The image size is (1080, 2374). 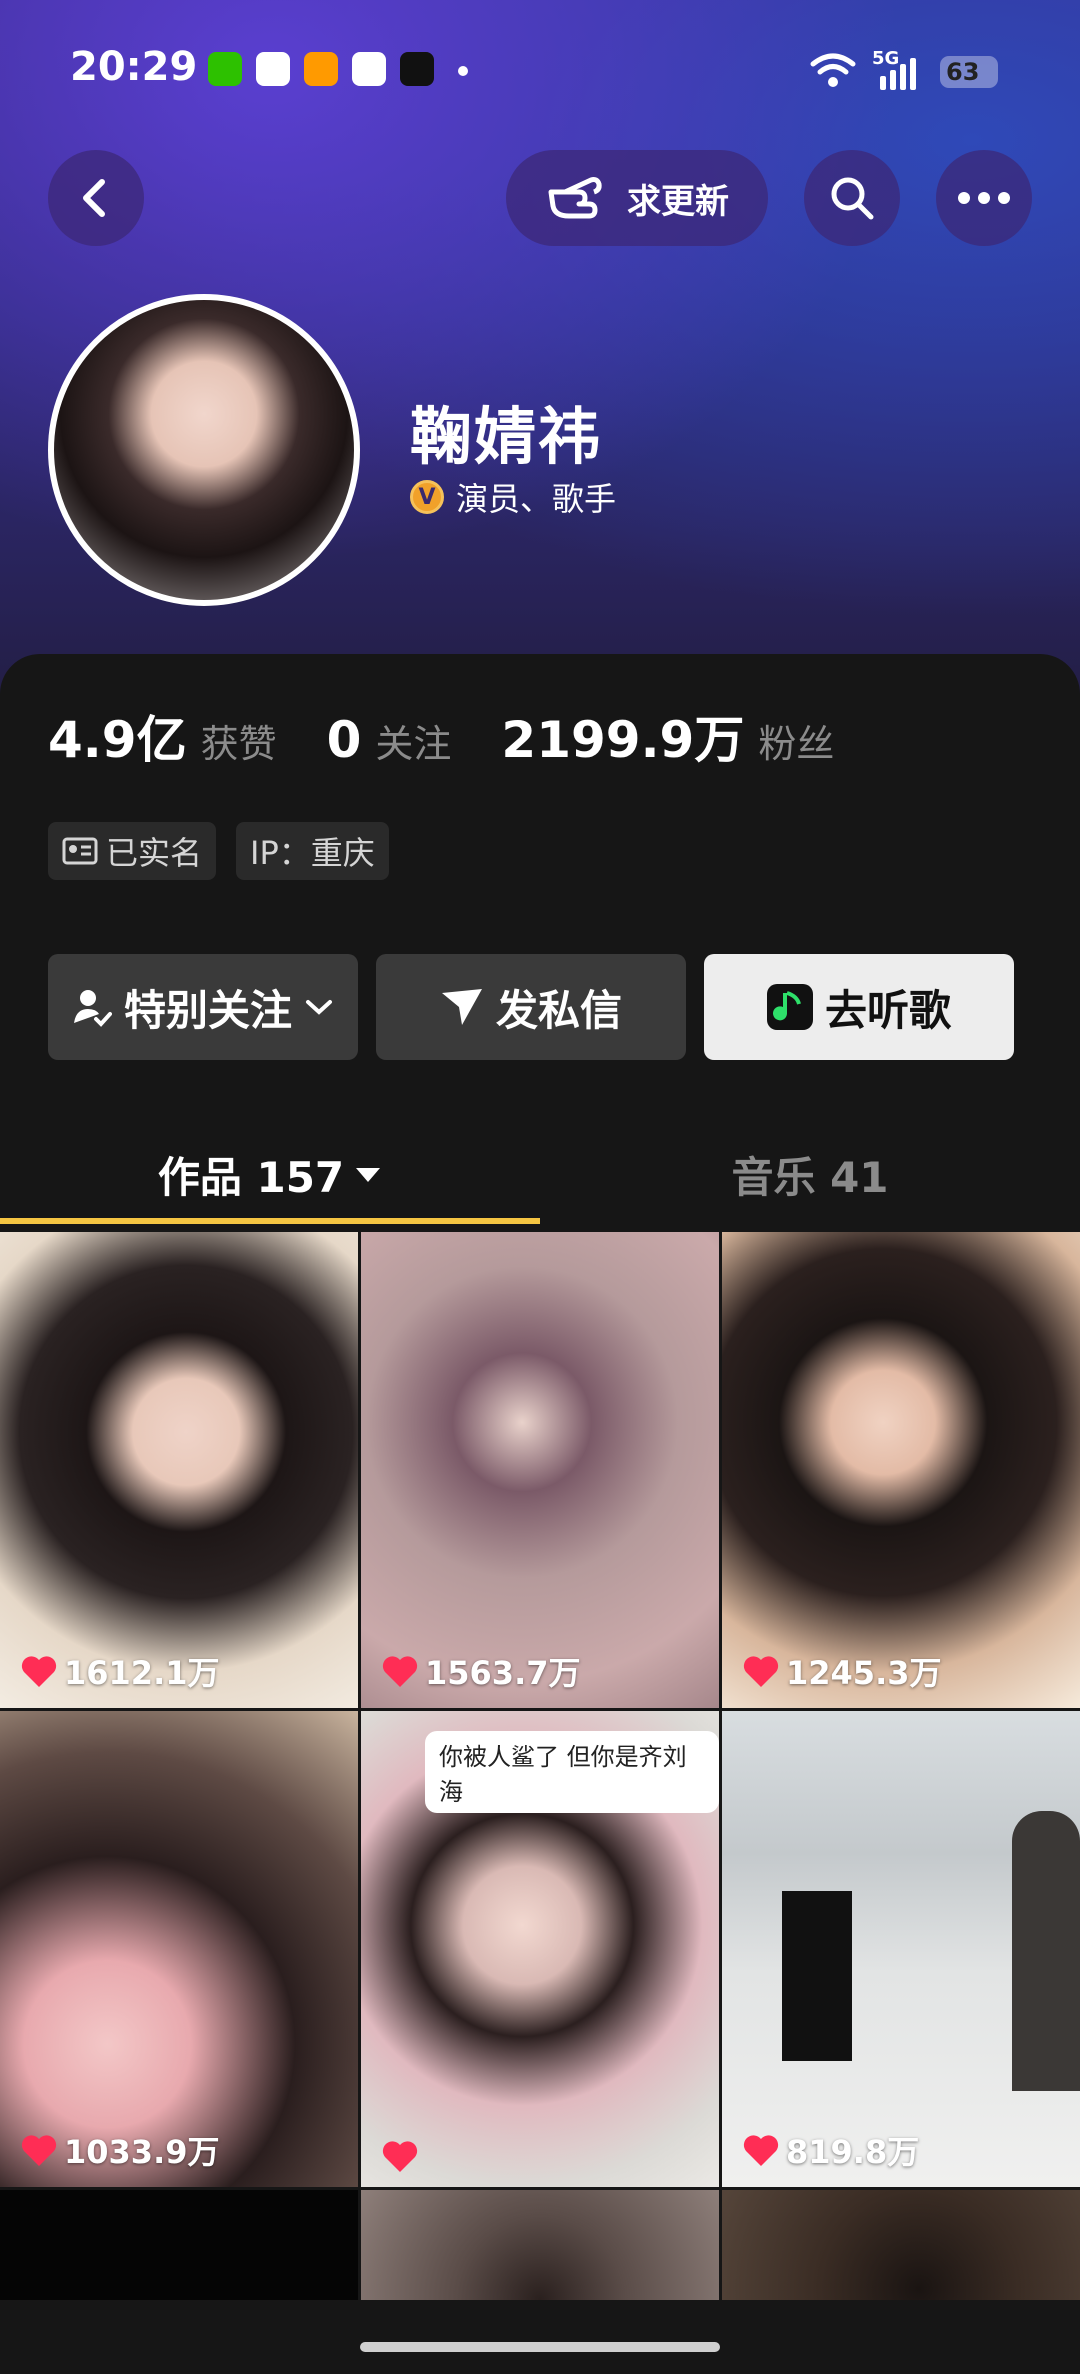 I want to click on more-options-button, so click(x=984, y=198).